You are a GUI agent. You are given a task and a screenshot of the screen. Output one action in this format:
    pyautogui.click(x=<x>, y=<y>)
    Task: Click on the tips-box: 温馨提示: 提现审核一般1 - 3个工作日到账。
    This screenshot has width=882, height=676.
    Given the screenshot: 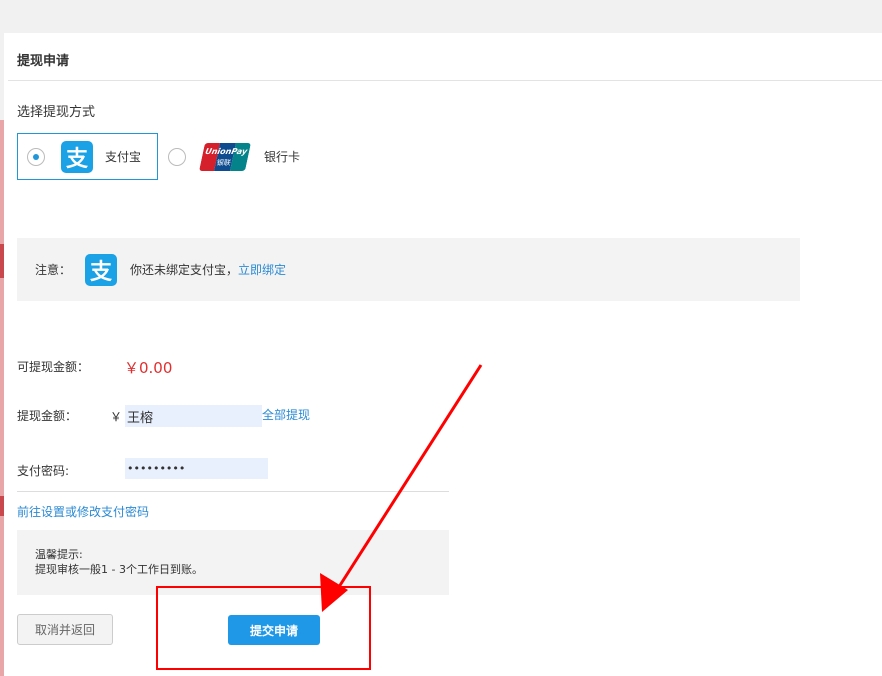 What is the action you would take?
    pyautogui.click(x=233, y=562)
    